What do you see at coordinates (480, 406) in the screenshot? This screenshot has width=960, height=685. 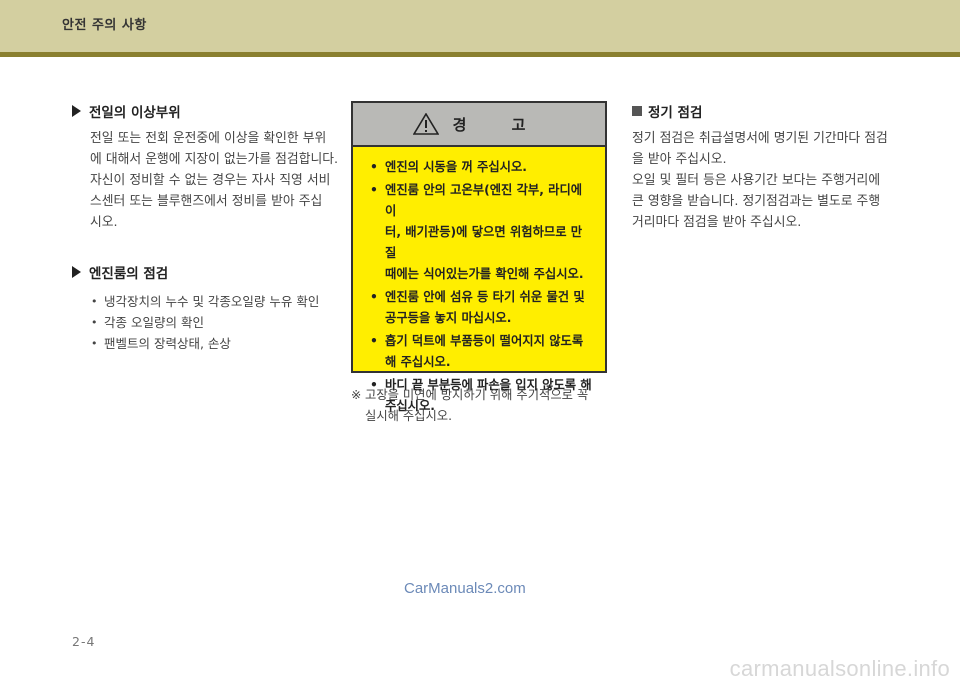 I see `maintenance-note: ※ 고장을 미연에 방지하기 위해 주기적으로 꼭 실시해 주십시오.` at bounding box center [480, 406].